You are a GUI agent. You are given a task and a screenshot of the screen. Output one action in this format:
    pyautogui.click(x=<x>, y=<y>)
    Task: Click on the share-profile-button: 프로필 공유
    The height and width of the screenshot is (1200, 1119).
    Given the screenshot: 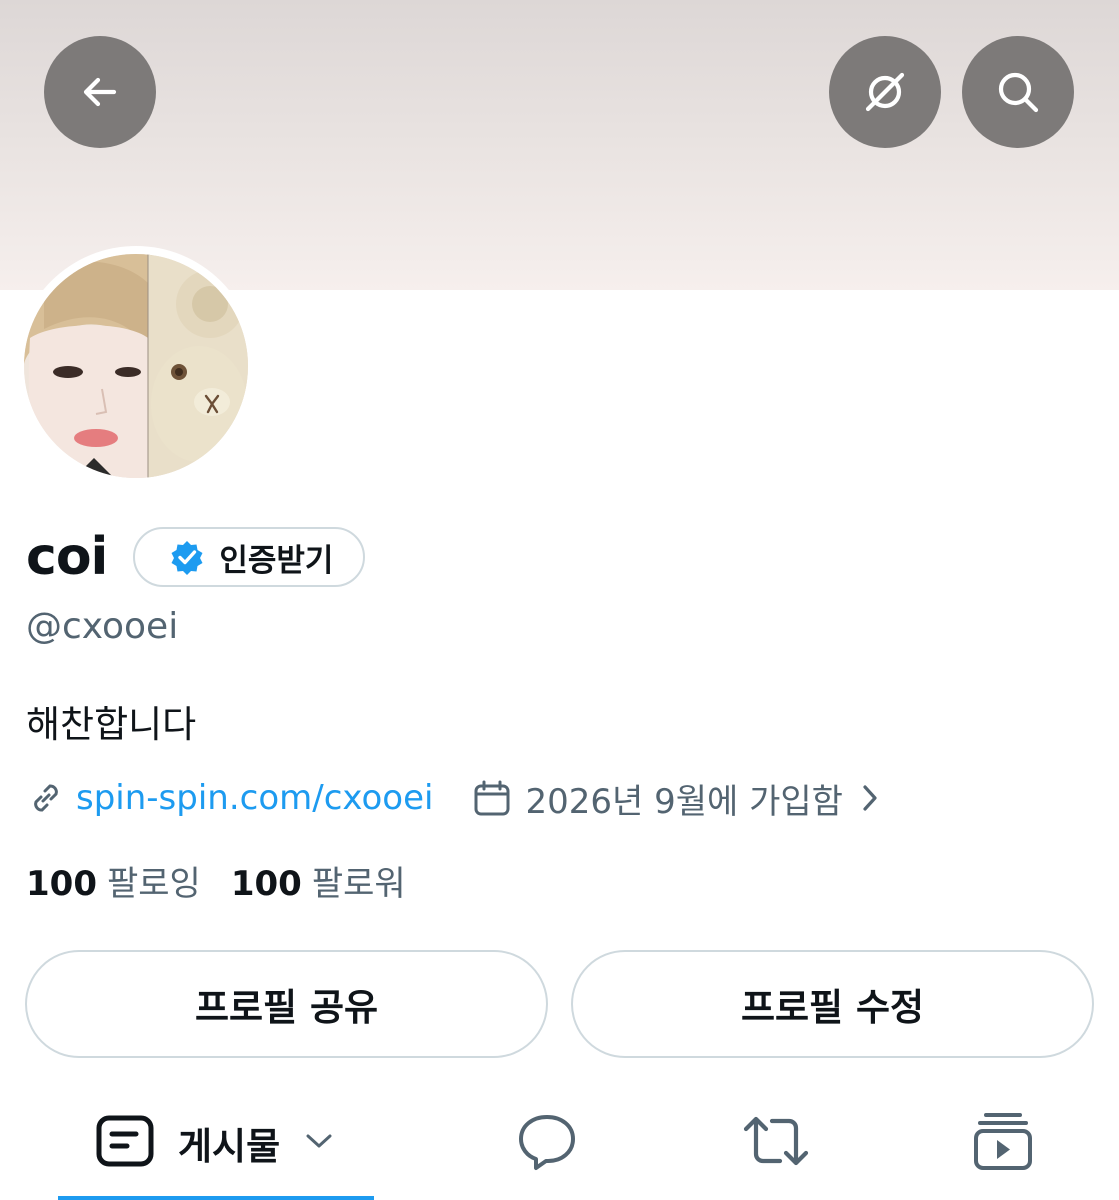 What is the action you would take?
    pyautogui.click(x=286, y=1004)
    